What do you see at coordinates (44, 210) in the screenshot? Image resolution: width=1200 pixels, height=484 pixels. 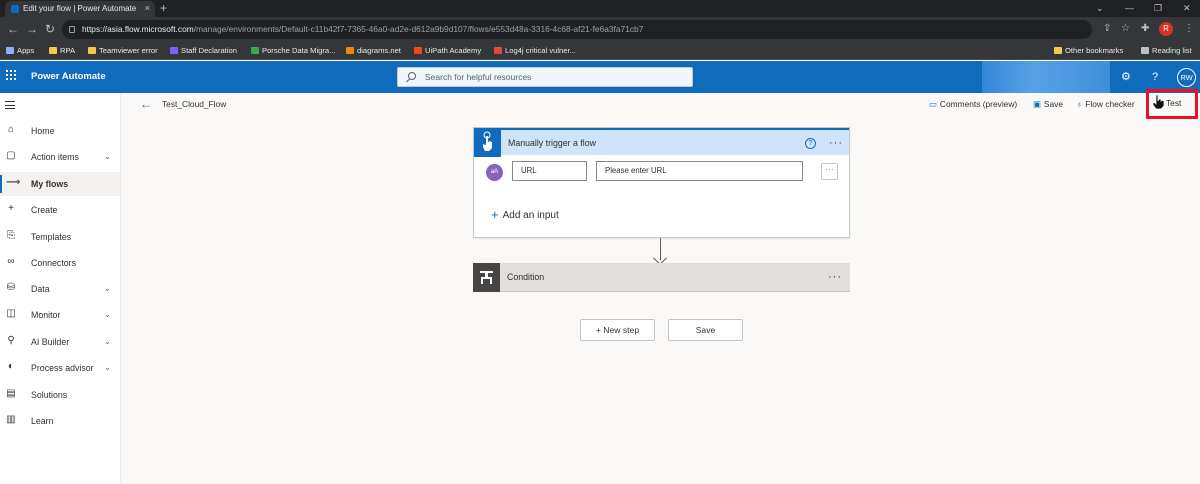 I see `nav-label: Create` at bounding box center [44, 210].